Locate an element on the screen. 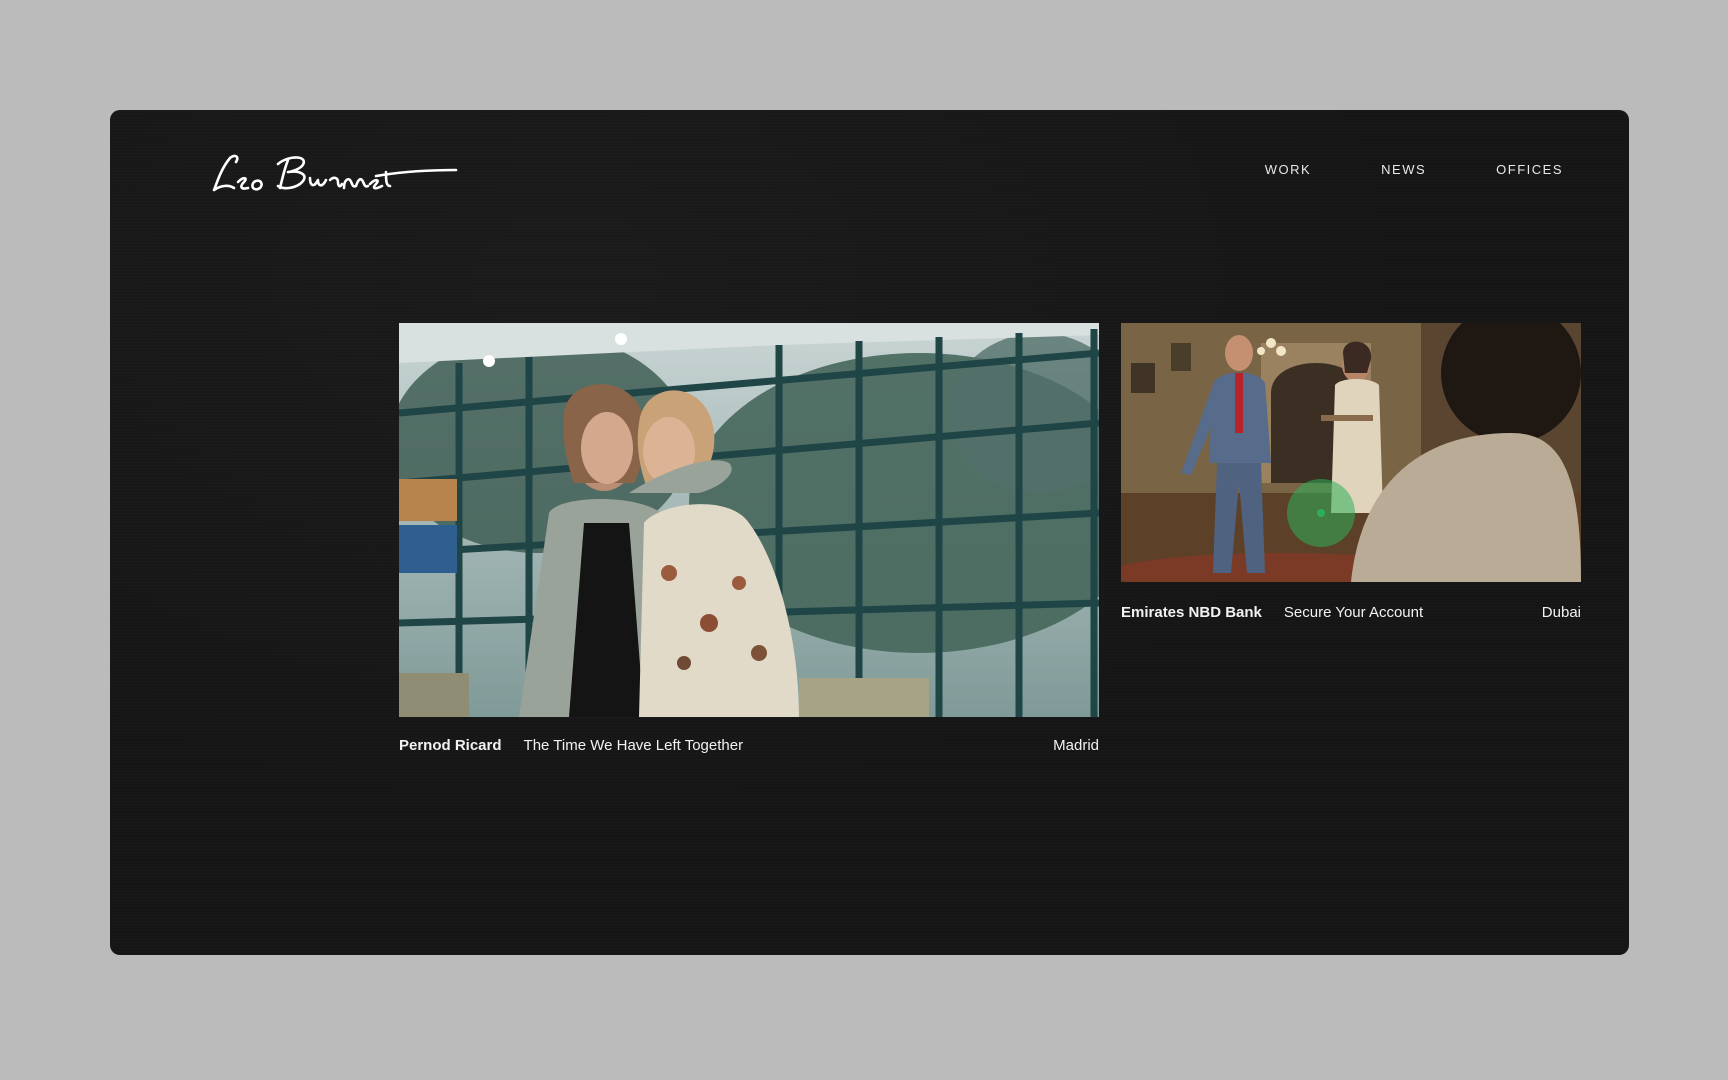 This screenshot has width=1728, height=1080. main-nav: WORK NEWS OFFICES is located at coordinates (1414, 169).